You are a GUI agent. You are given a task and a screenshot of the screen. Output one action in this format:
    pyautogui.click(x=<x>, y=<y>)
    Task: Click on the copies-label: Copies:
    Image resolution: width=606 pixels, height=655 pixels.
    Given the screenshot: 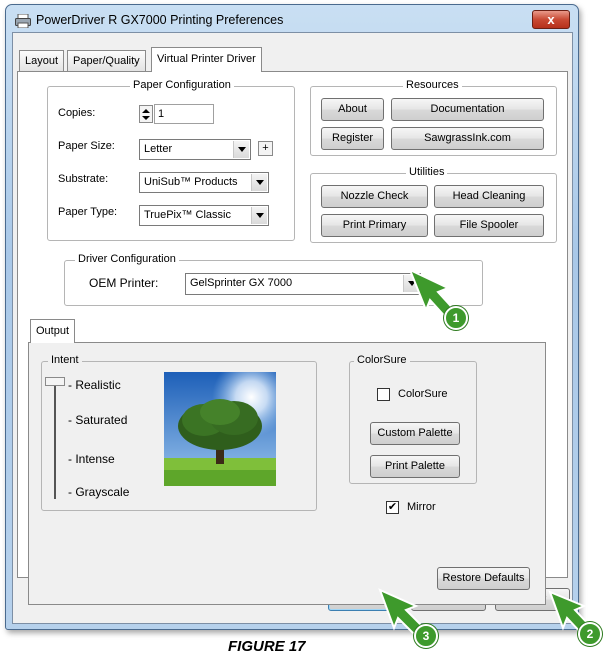 What is the action you would take?
    pyautogui.click(x=77, y=113)
    